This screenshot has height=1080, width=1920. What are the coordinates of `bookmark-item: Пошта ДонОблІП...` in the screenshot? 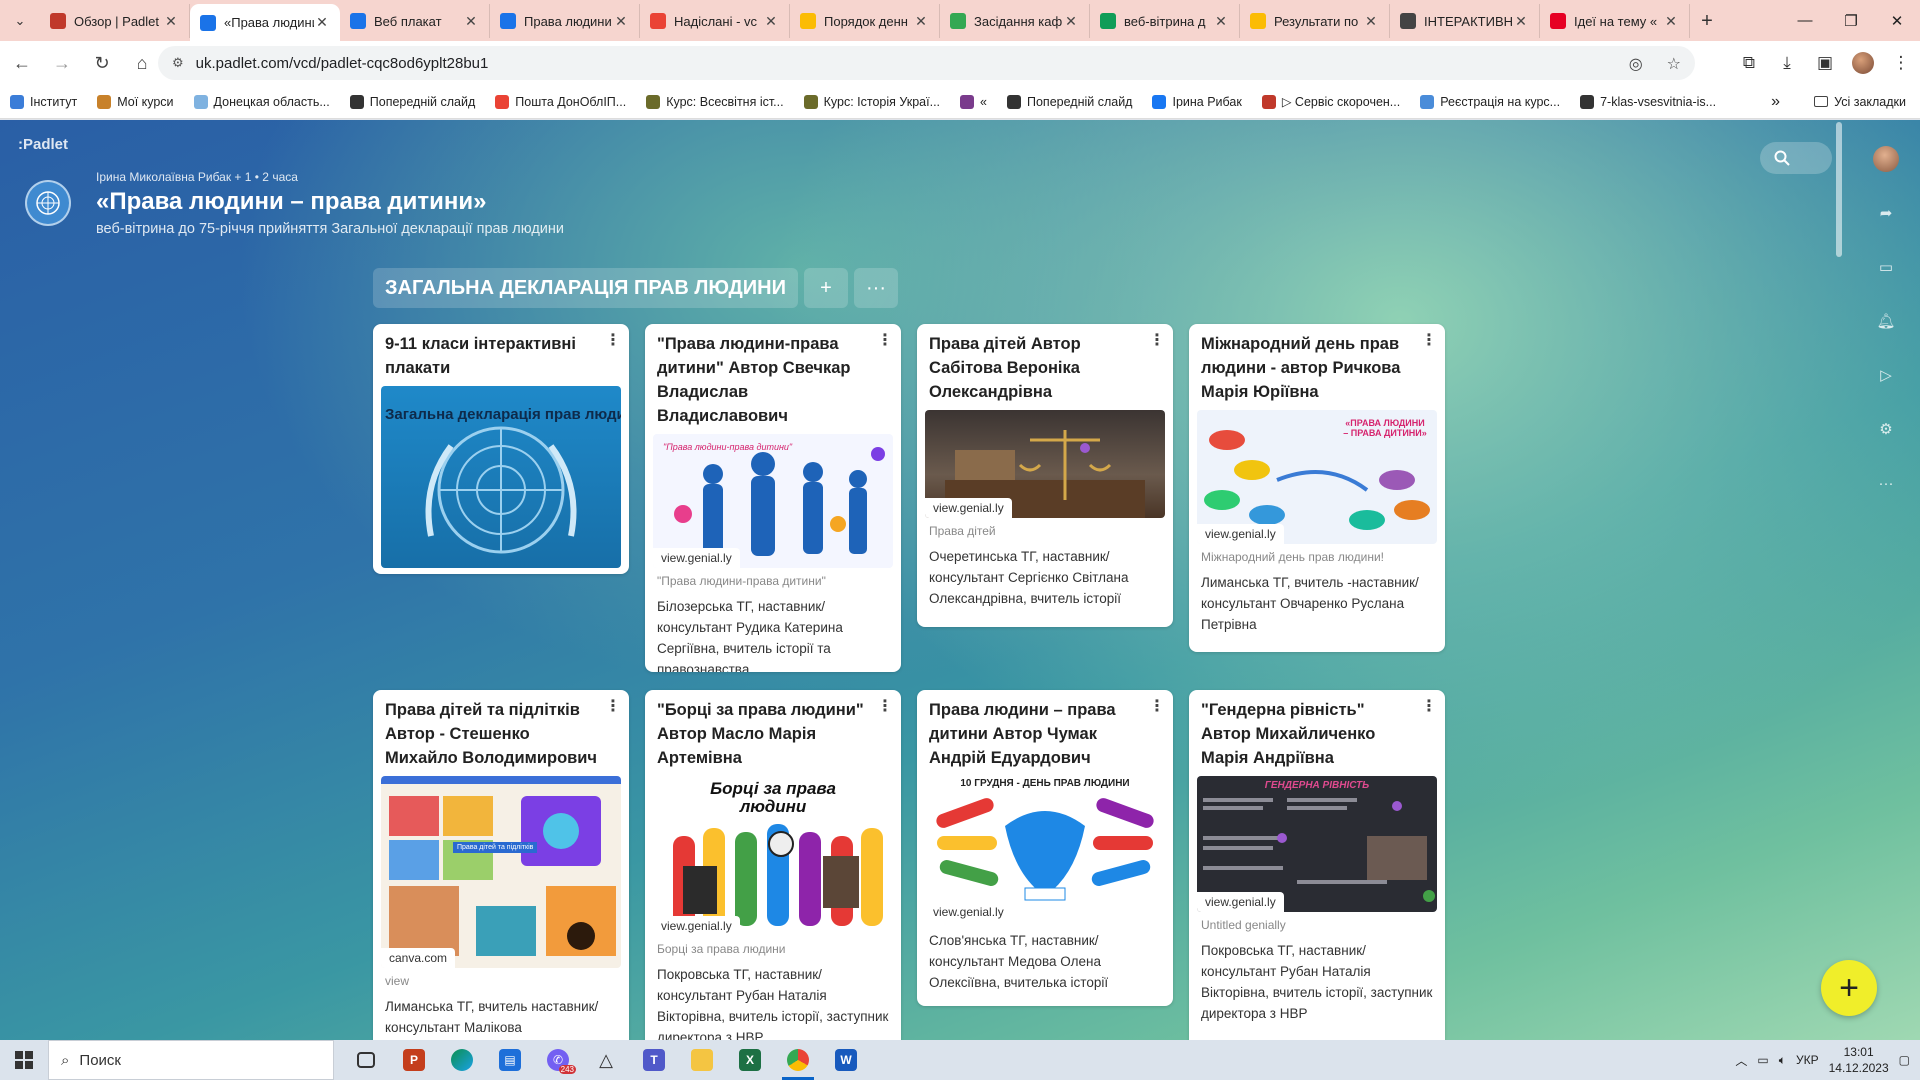 It's located at (560, 101).